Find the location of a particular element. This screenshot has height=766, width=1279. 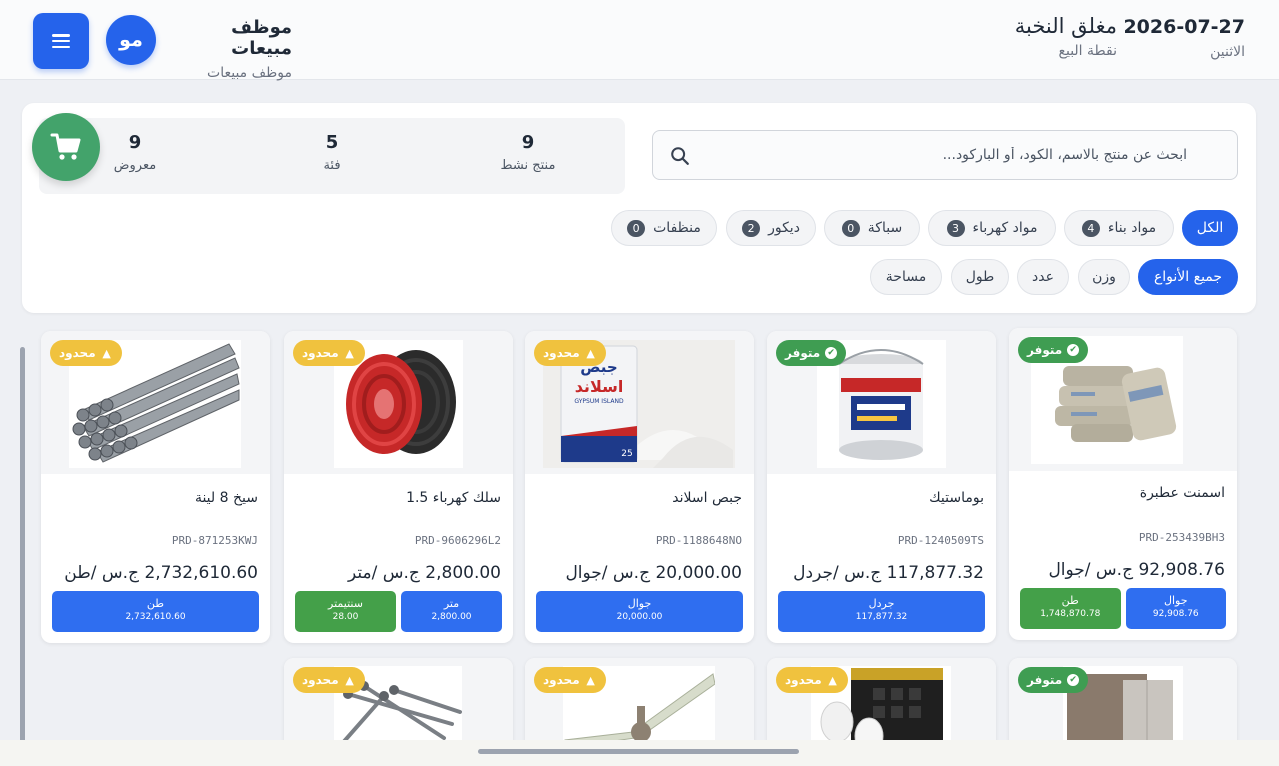

unit-buttons: طن 2,732,610.60 is located at coordinates (155, 611).